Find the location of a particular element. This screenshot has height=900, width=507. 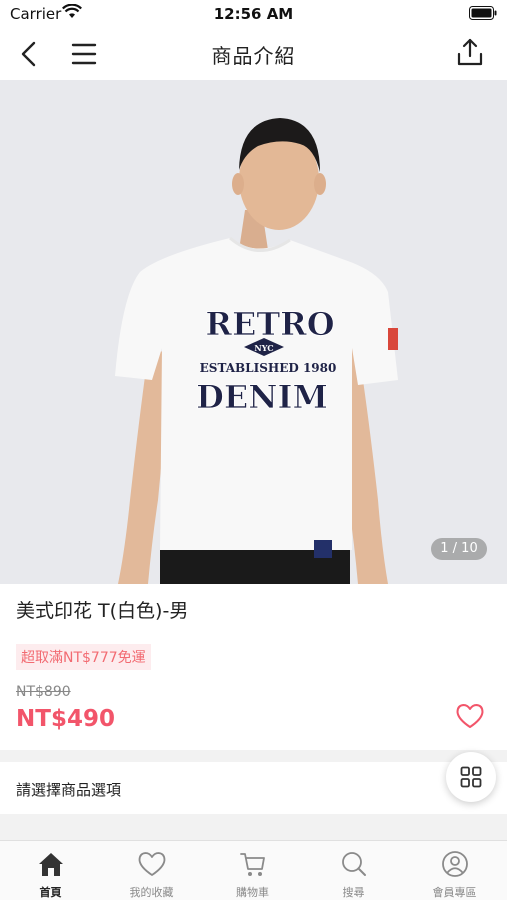

original-price: NT$890 is located at coordinates (43, 692).